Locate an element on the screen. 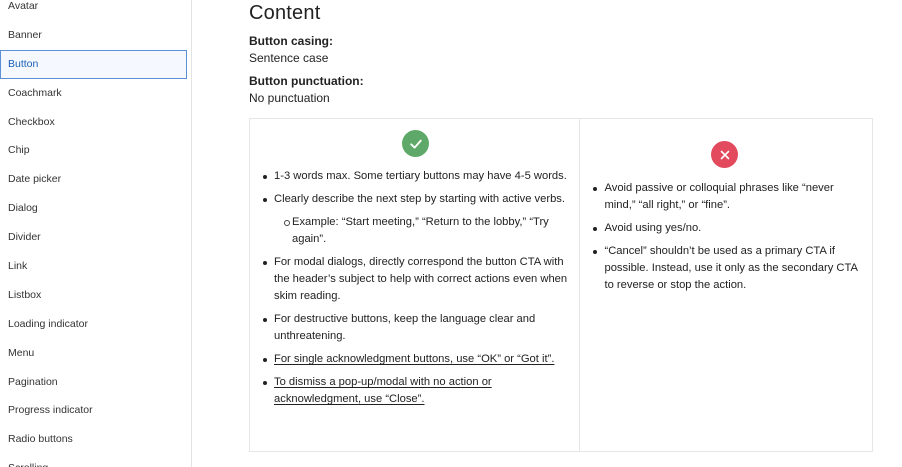 This screenshot has height=467, width=902. sidebar-item-progress-indicator: Progress indicator is located at coordinates (95, 410).